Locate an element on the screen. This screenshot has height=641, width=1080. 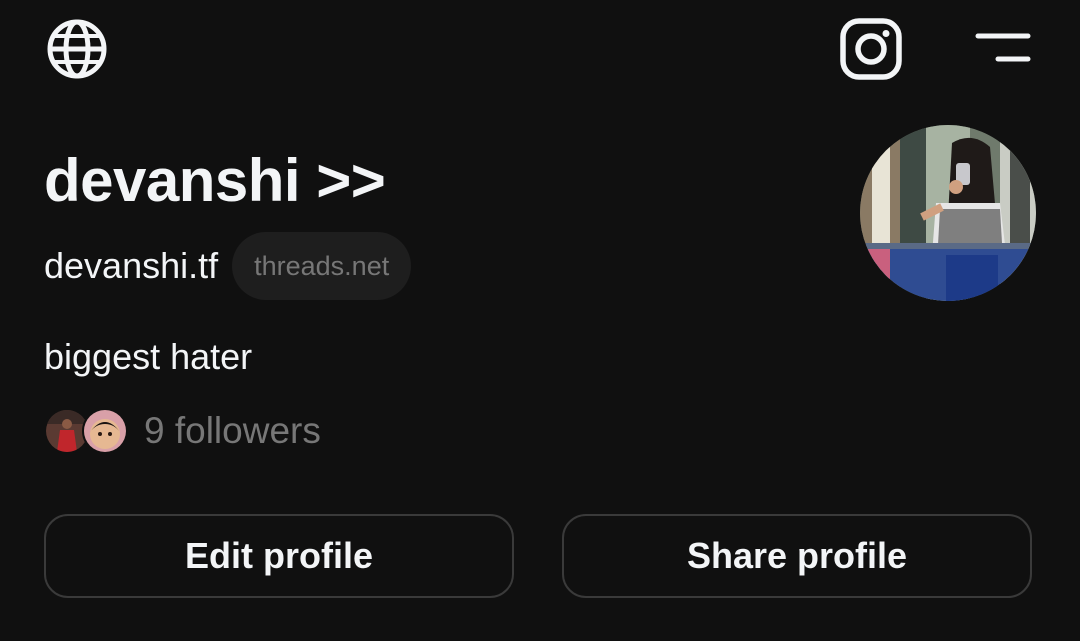
share-profile-button: Share profile is located at coordinates (797, 556).